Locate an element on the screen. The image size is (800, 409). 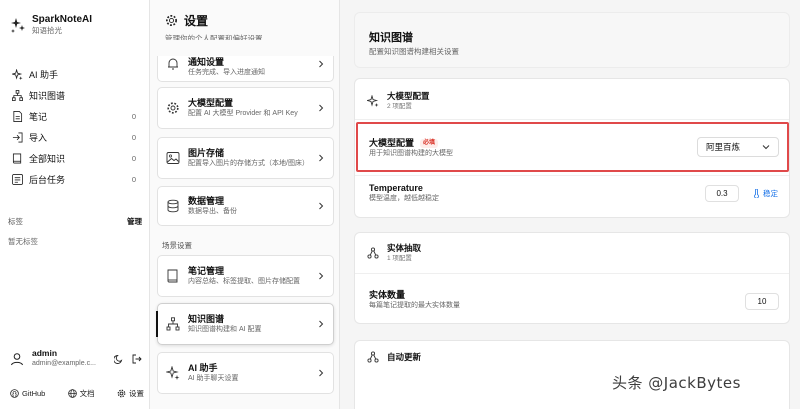
entity-max-label: 实体数量 is located at coordinates (387, 295).